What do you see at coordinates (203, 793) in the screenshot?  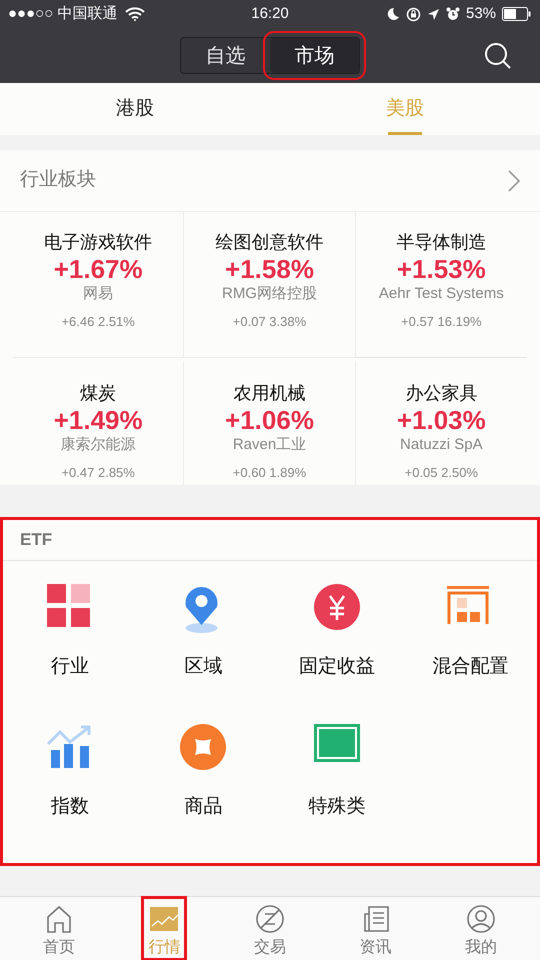 I see `etf-category: 商品` at bounding box center [203, 793].